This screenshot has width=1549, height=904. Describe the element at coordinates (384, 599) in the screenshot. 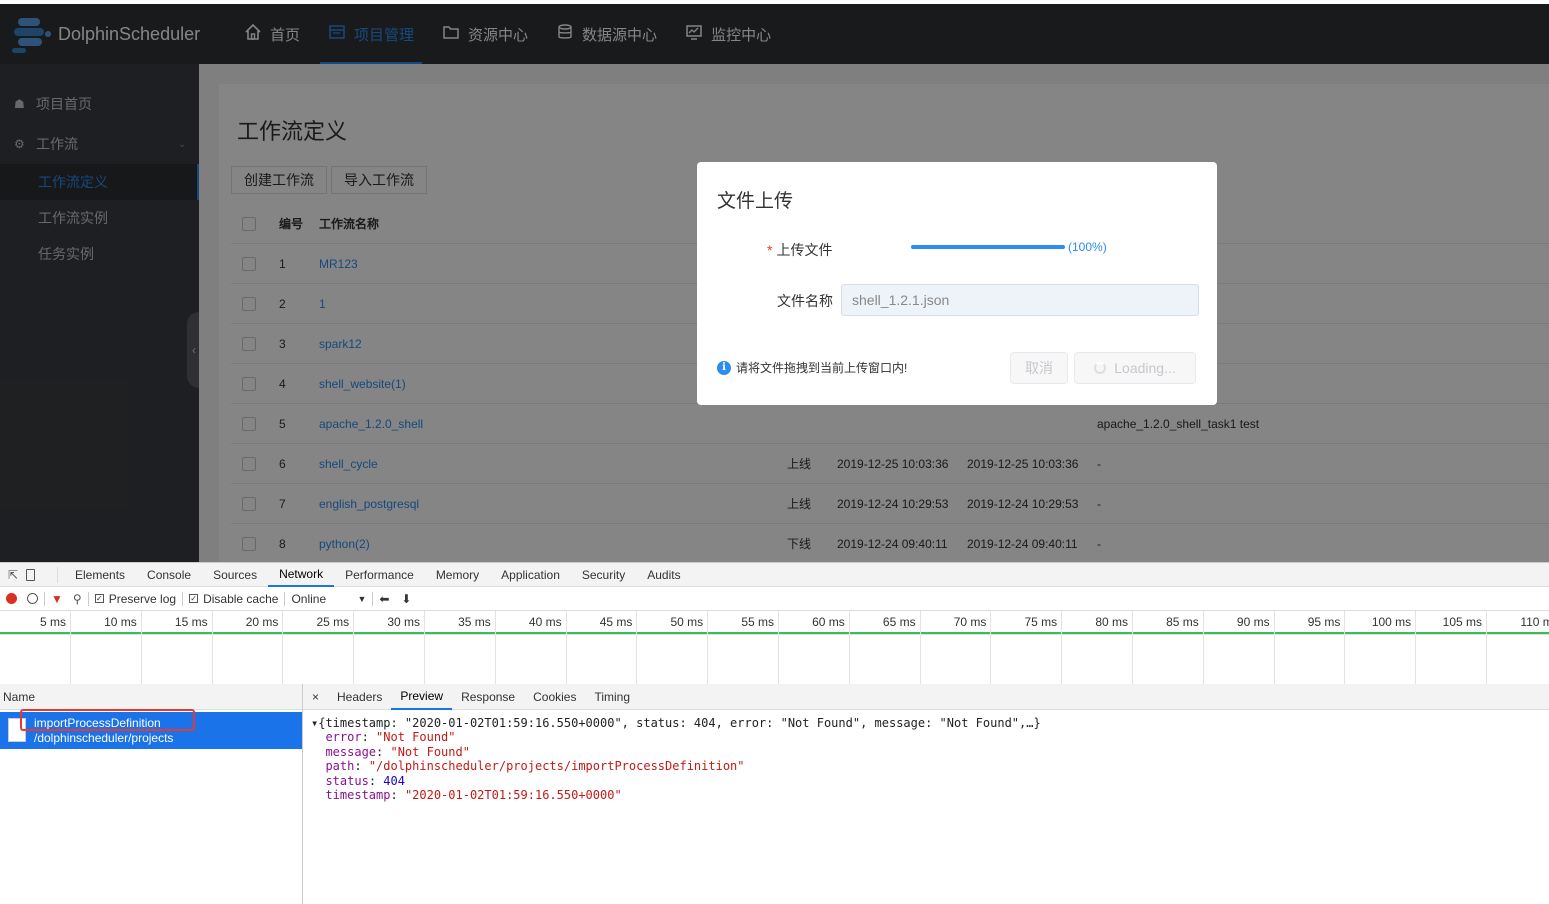

I see `import-har-icon: ⬅` at that location.